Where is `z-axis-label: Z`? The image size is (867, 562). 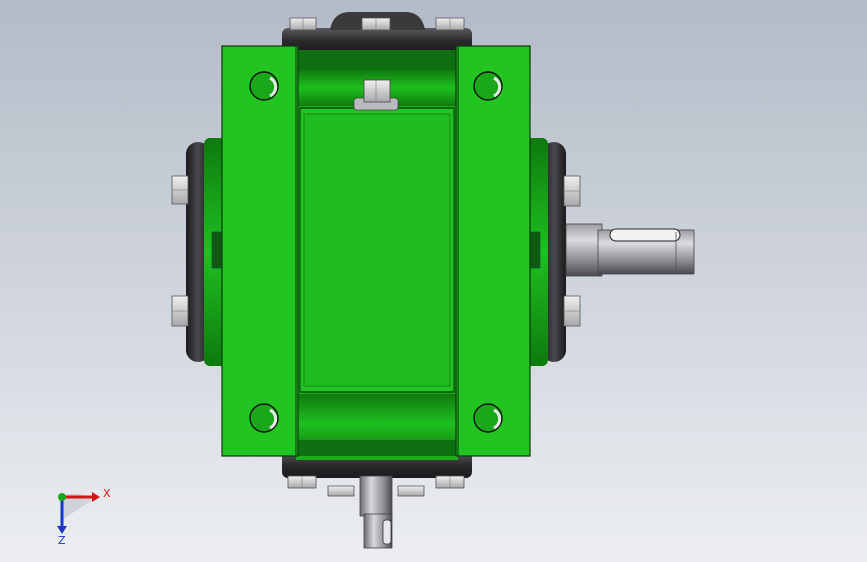
z-axis-label: Z is located at coordinates (62, 540).